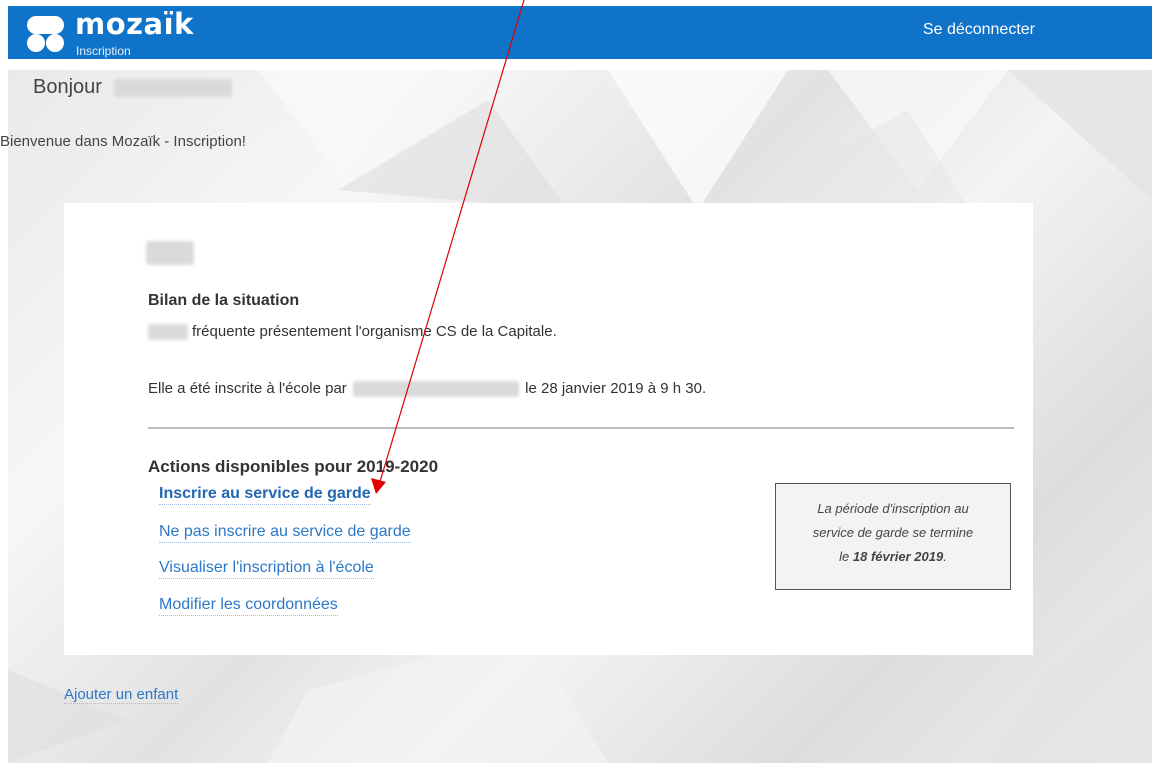 The width and height of the screenshot is (1152, 763). What do you see at coordinates (898, 556) in the screenshot?
I see `notice-deadline-date: 18 février 2019` at bounding box center [898, 556].